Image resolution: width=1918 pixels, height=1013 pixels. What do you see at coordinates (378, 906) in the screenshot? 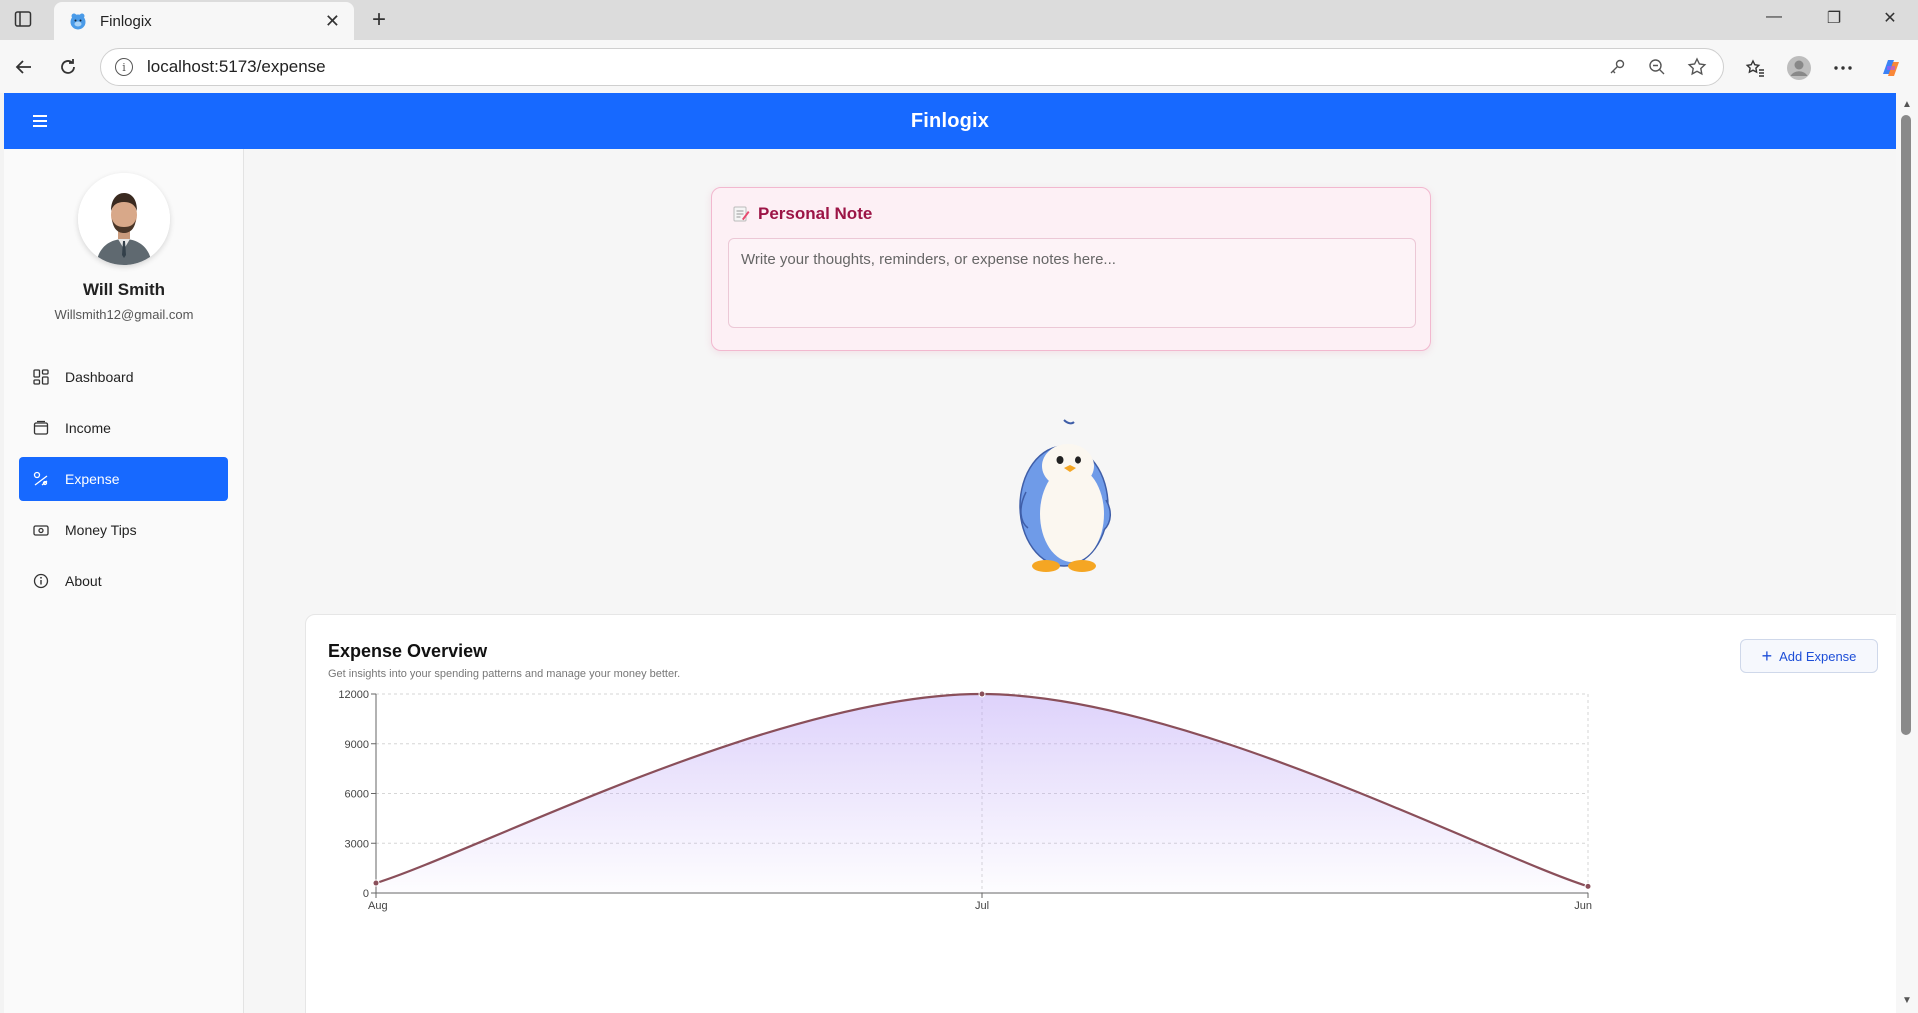
I see `x-tick-label: Aug` at bounding box center [378, 906].